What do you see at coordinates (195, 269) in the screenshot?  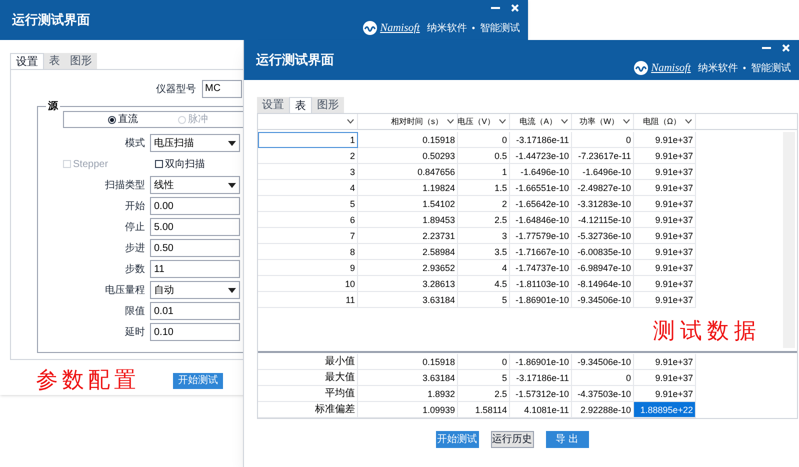 I see `input-field: 11` at bounding box center [195, 269].